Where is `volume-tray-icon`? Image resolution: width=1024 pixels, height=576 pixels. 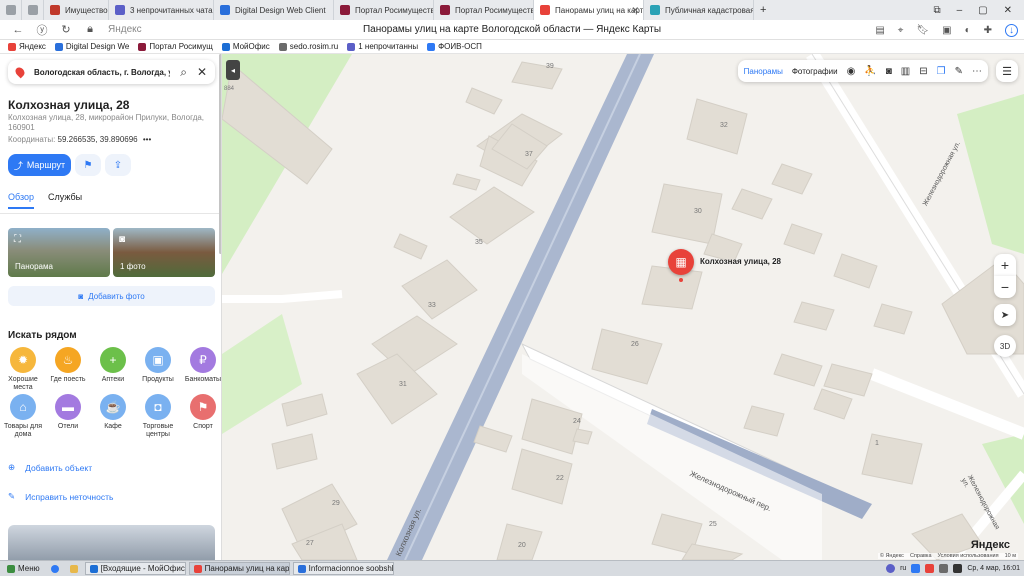
volume-tray-icon is located at coordinates (958, 568).